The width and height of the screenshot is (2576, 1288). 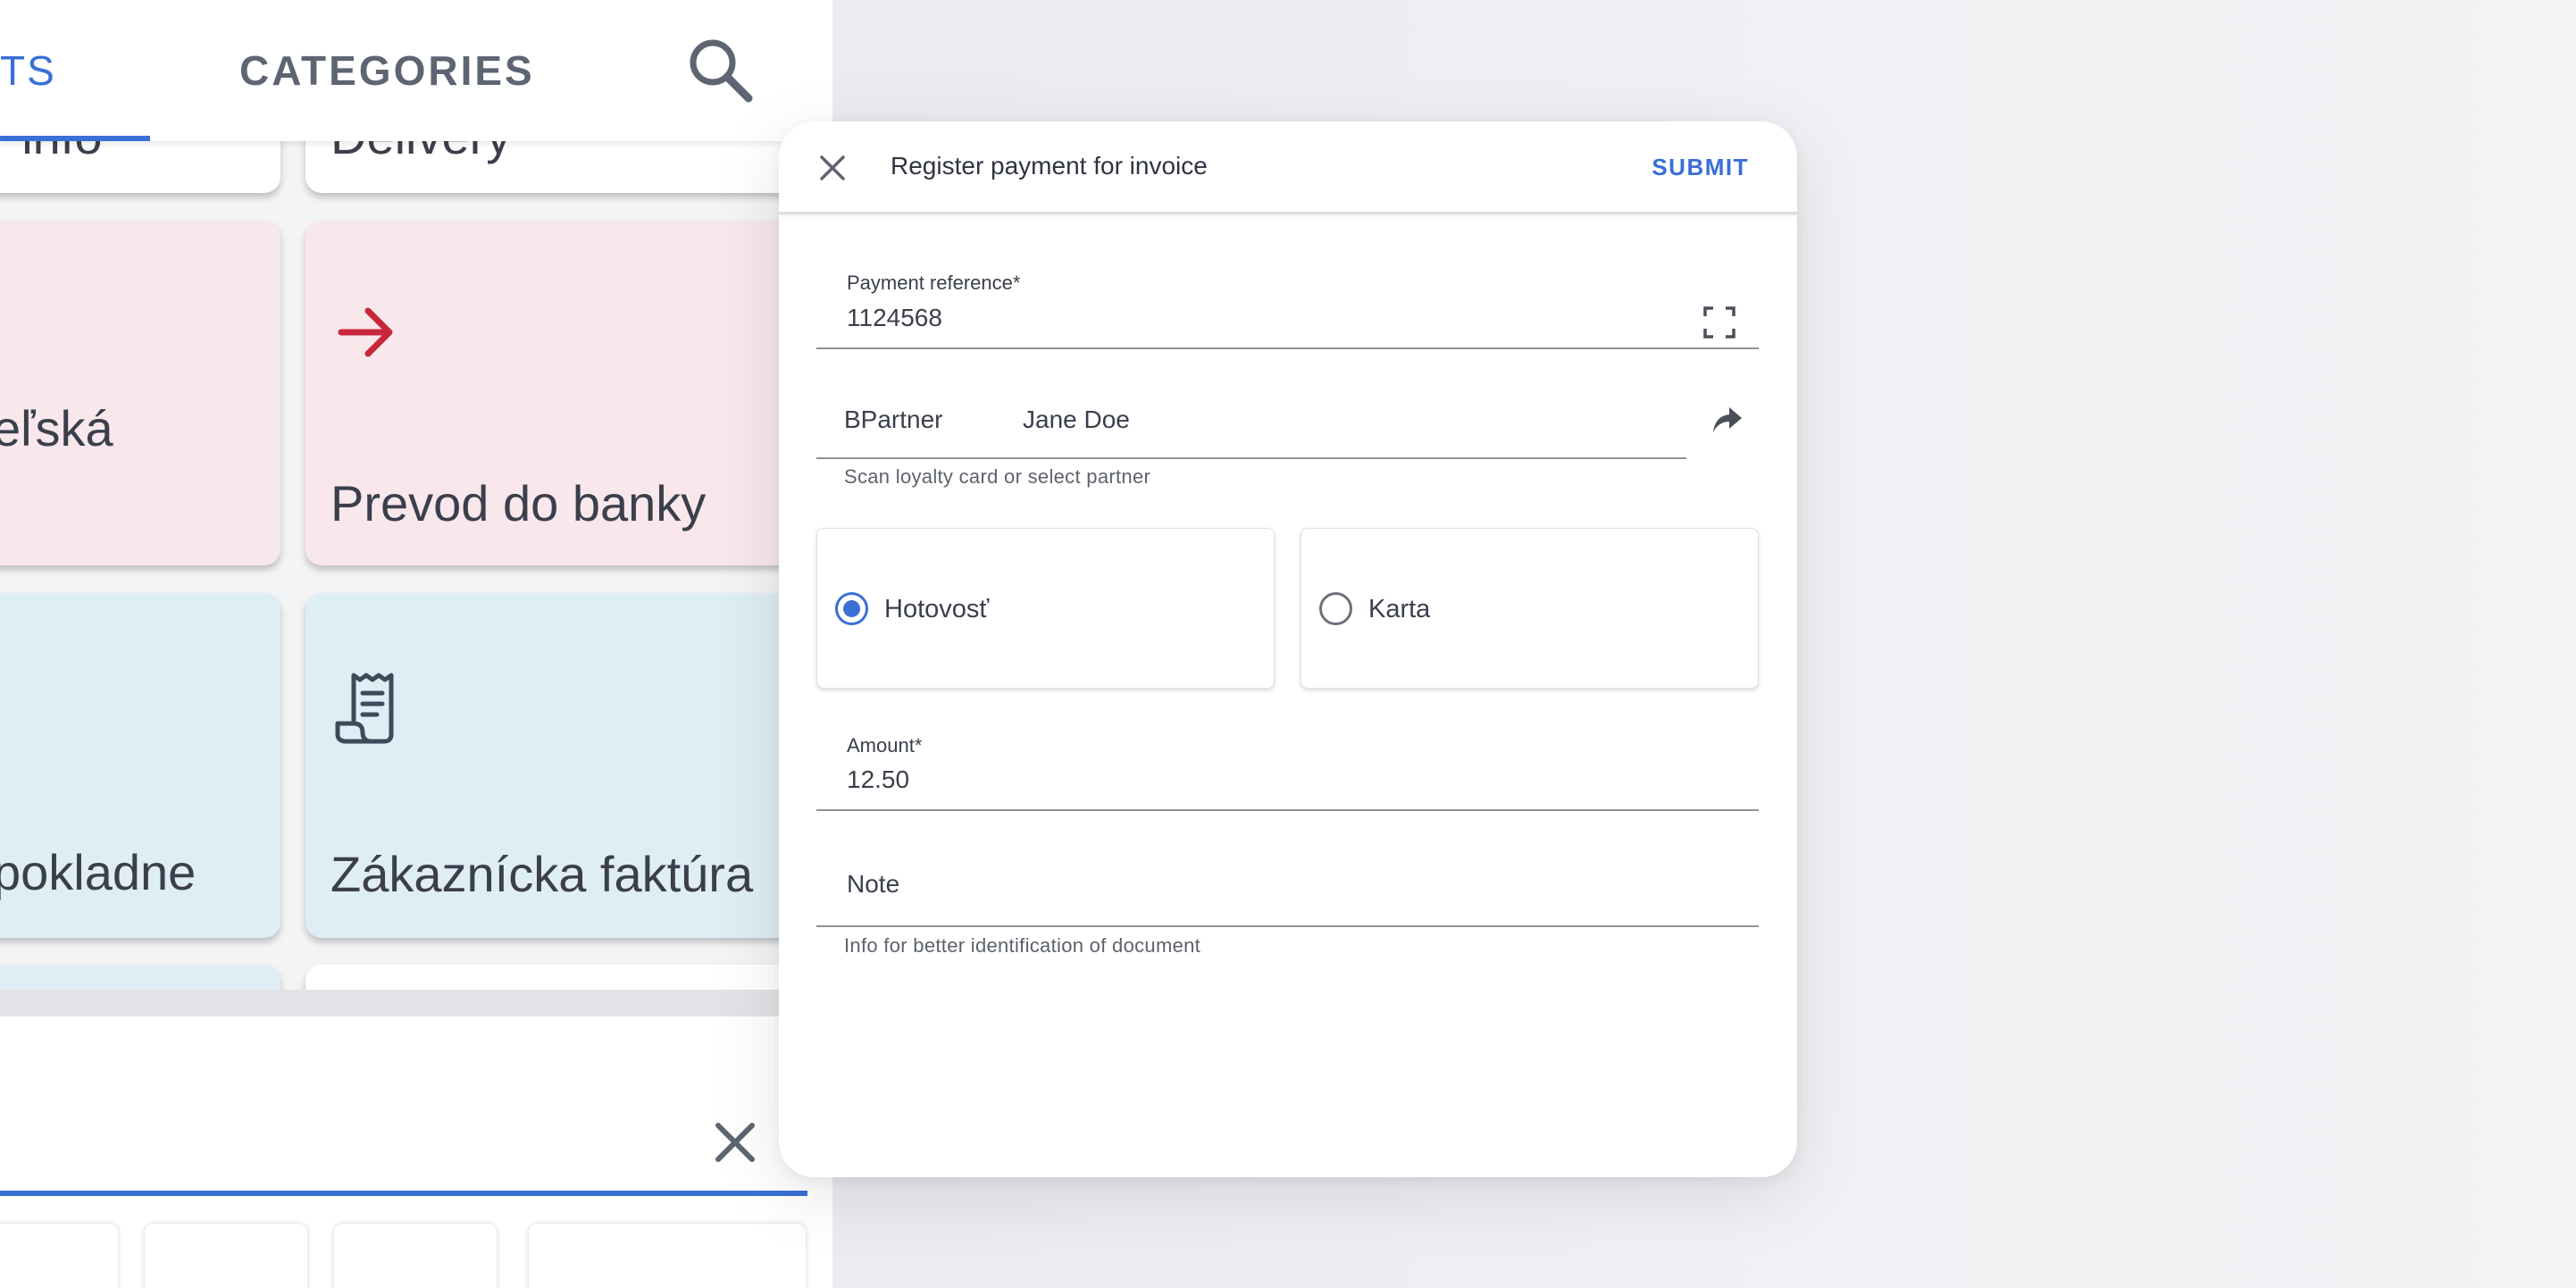 I want to click on amount-input: 12.50, so click(x=878, y=780).